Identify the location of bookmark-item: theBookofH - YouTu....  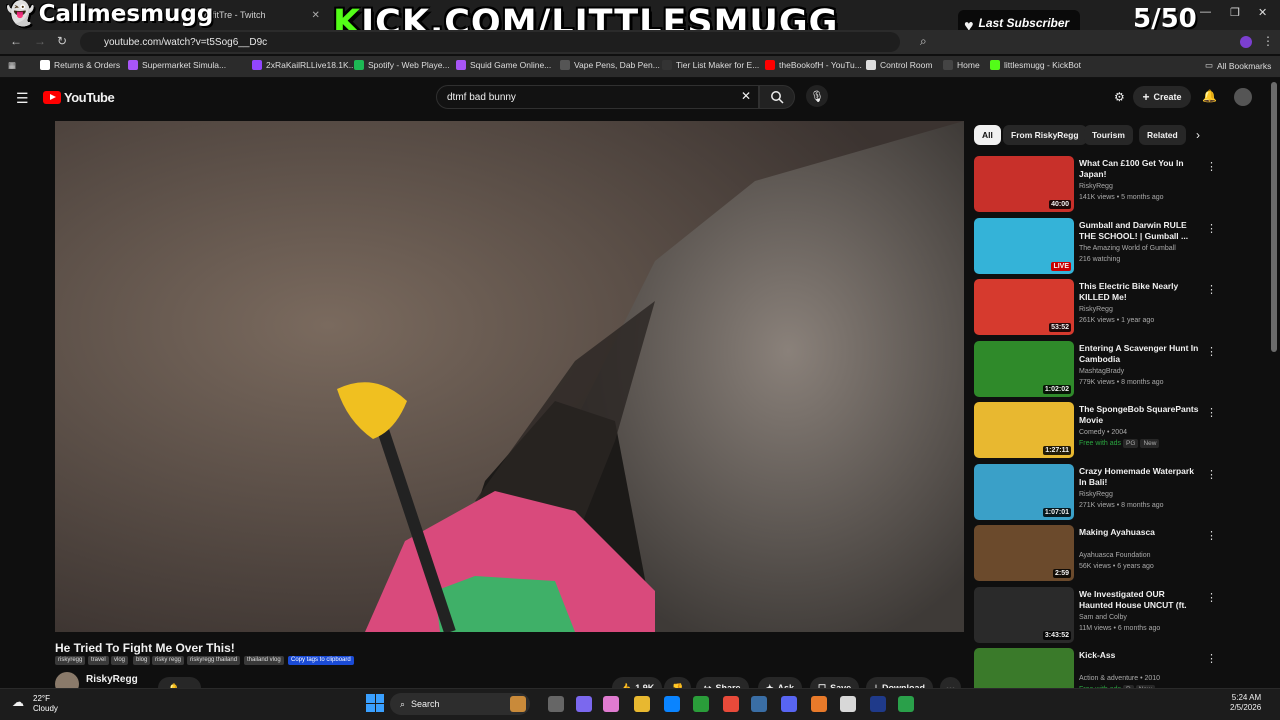
(813, 65).